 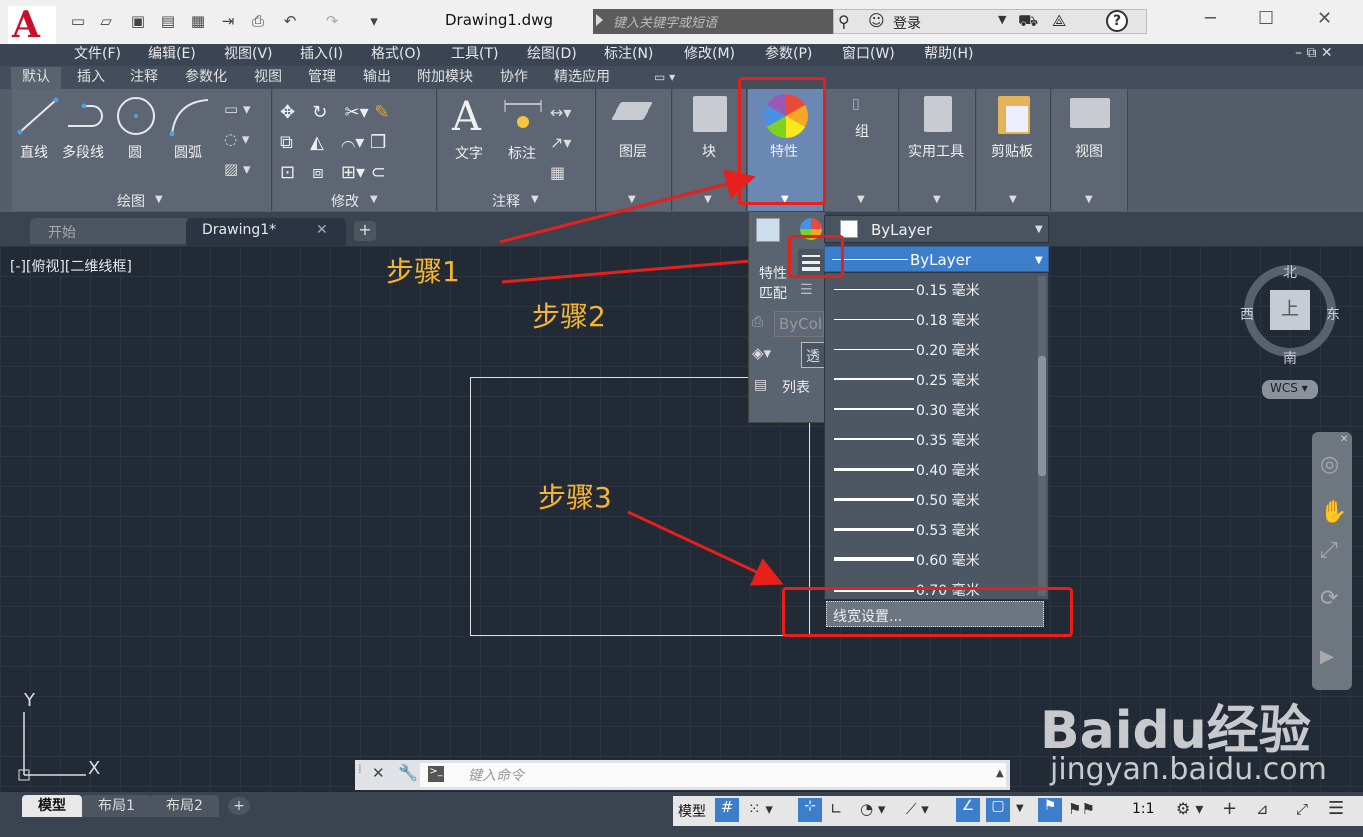 I want to click on transparency-icon: ◈▾, so click(x=761, y=353).